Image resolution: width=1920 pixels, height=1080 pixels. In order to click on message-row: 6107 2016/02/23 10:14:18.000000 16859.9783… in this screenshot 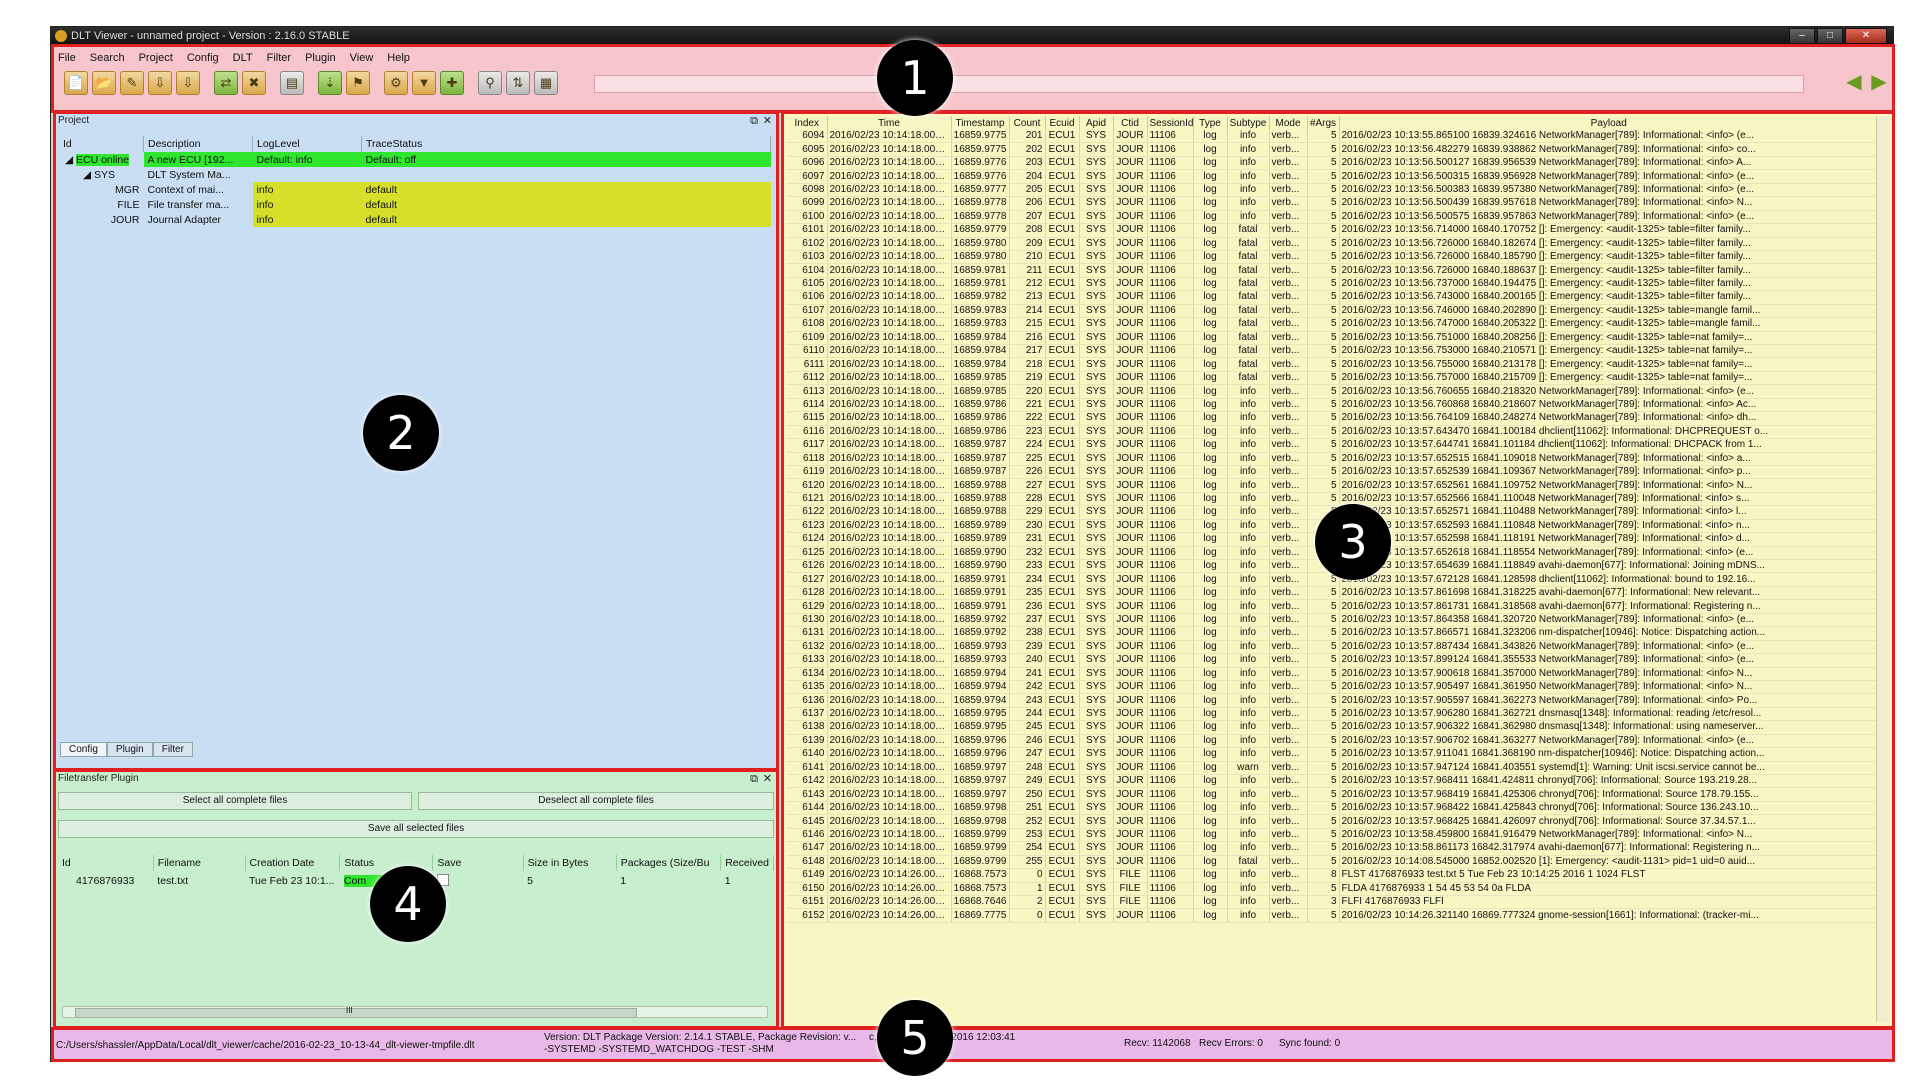, I will do `click(1333, 311)`.